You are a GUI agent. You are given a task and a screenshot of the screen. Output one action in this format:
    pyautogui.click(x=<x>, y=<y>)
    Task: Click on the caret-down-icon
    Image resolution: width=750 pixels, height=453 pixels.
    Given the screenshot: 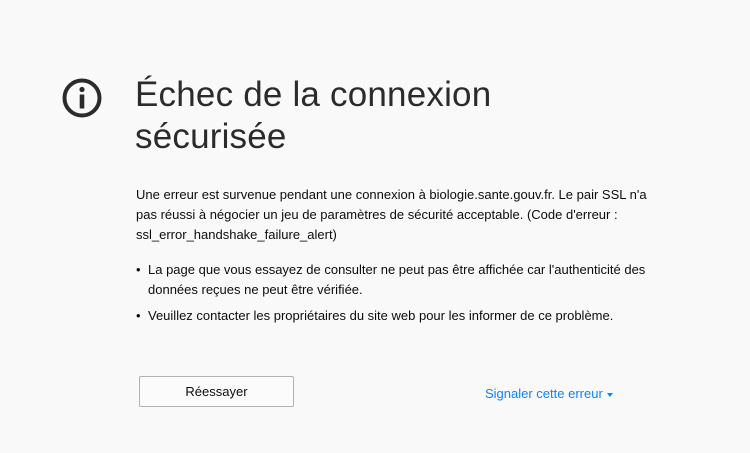 What is the action you would take?
    pyautogui.click(x=609, y=394)
    